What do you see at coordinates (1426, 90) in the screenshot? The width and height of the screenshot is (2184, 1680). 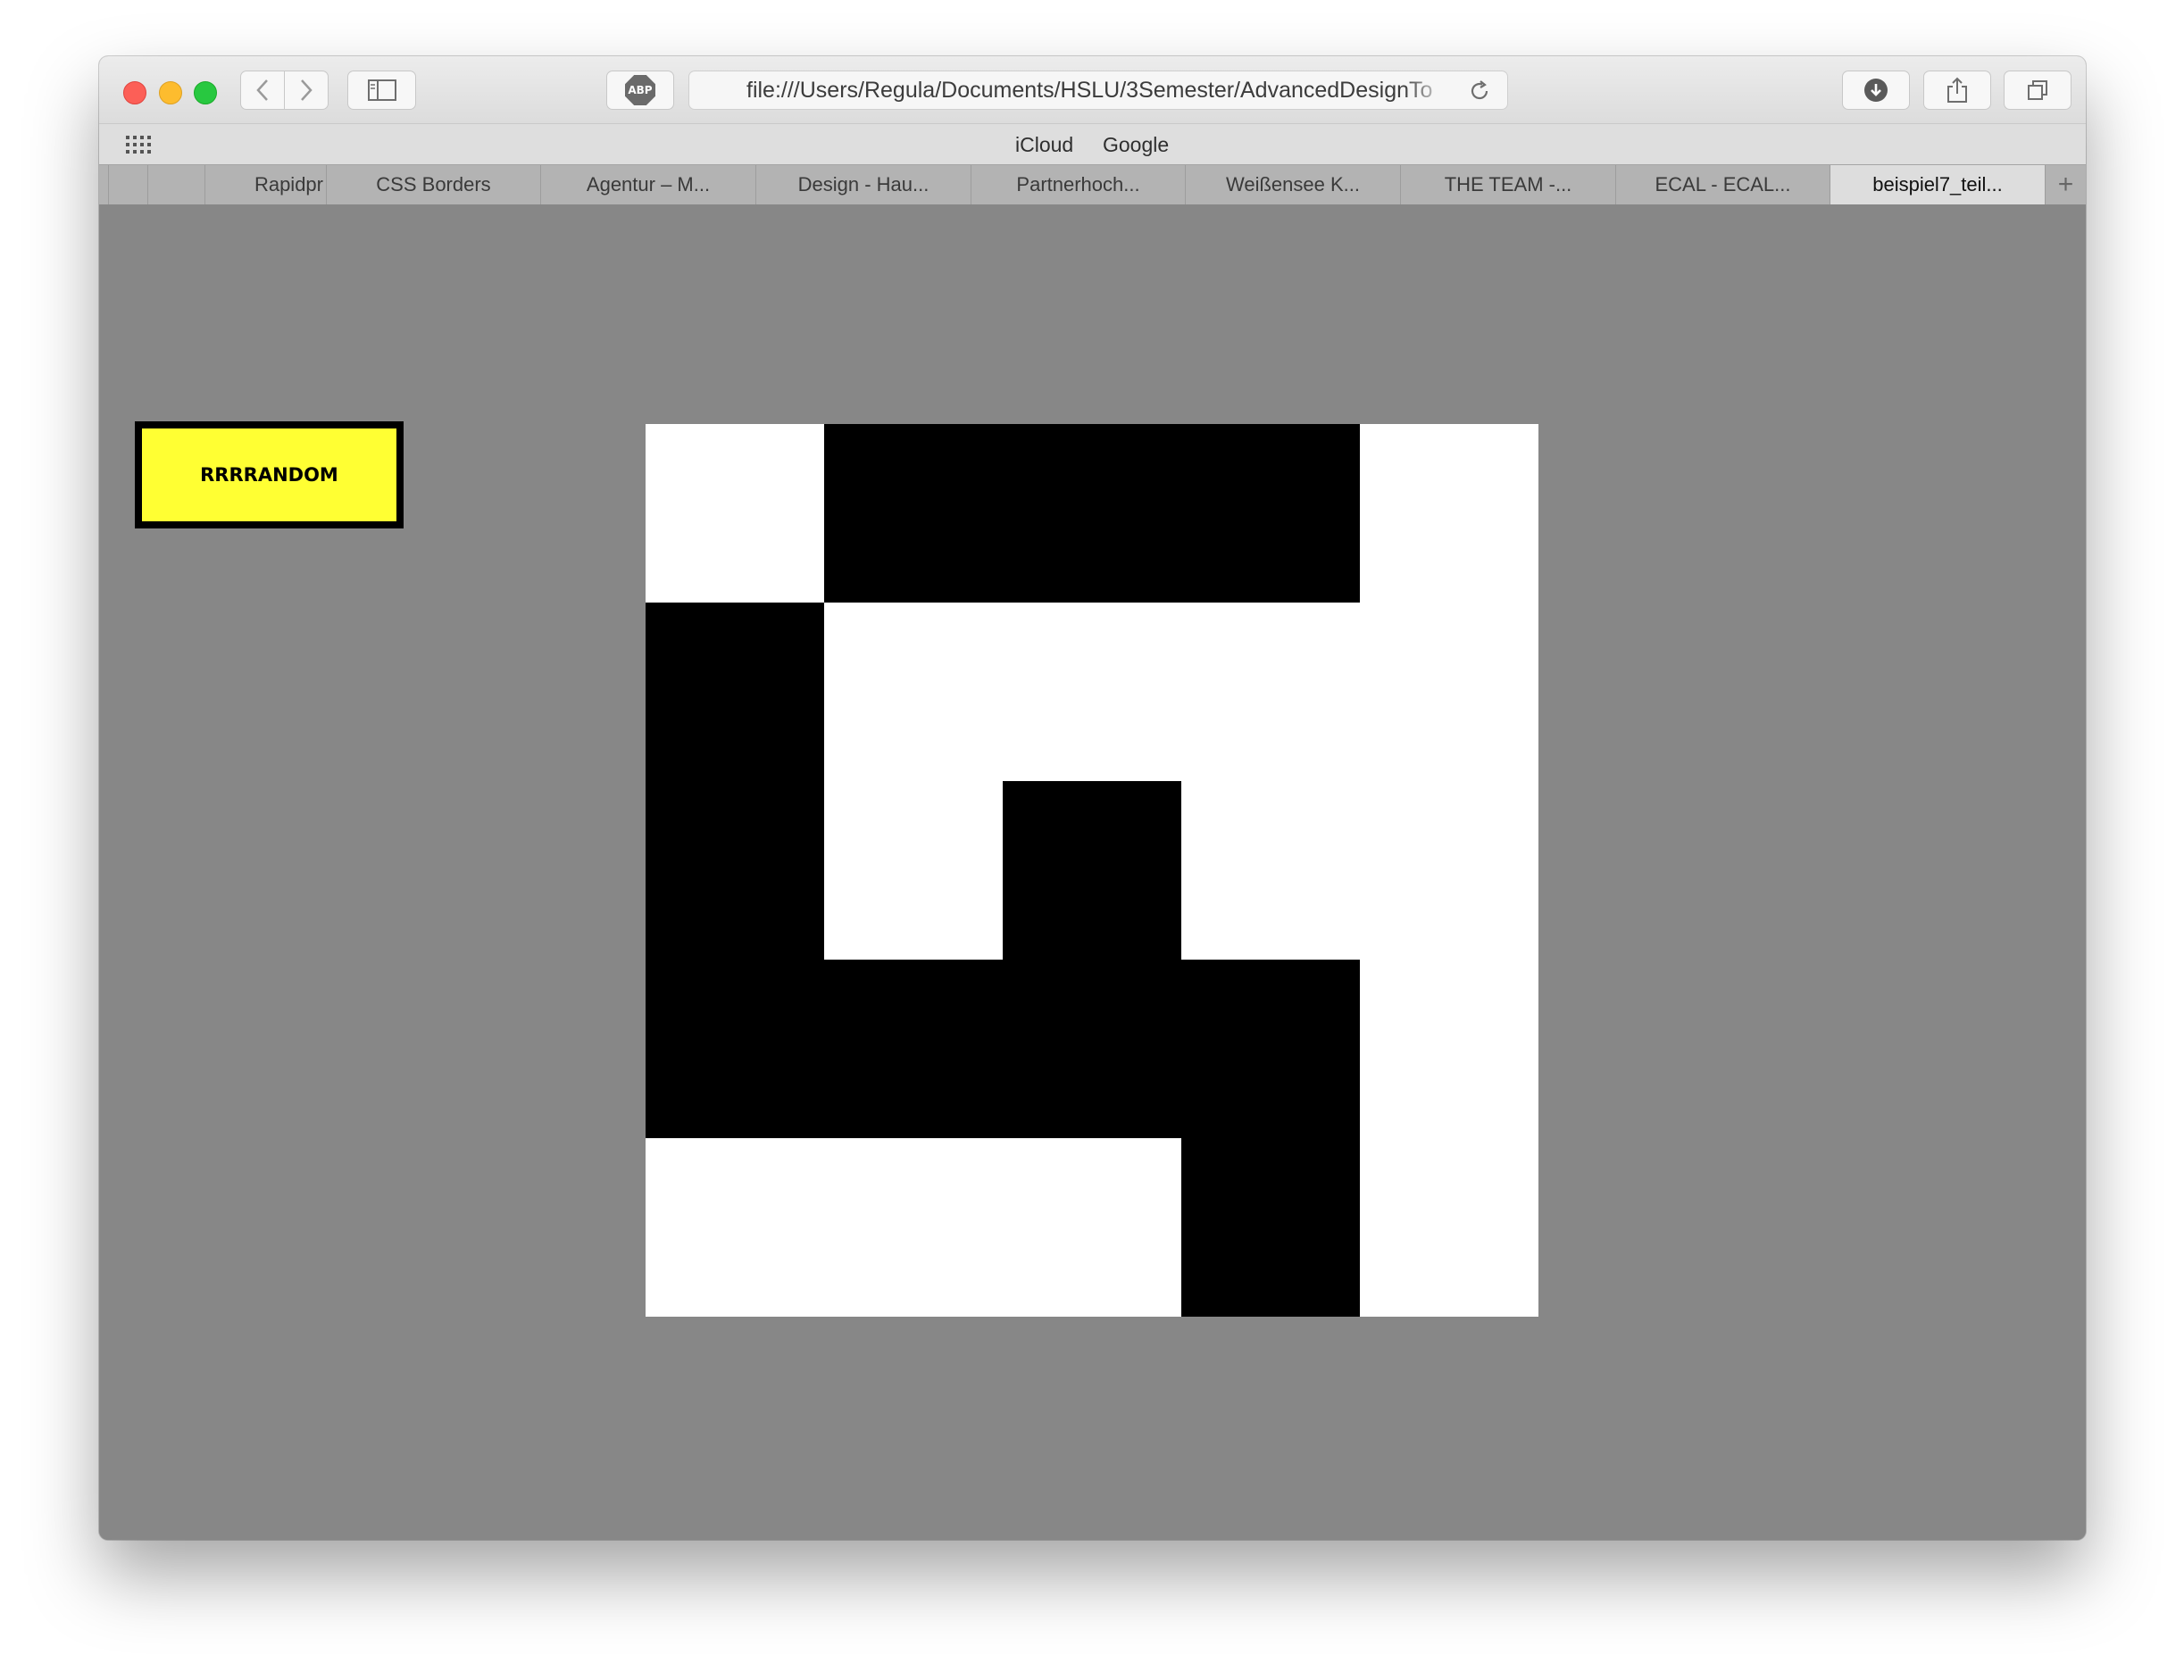 I see `url-fade` at bounding box center [1426, 90].